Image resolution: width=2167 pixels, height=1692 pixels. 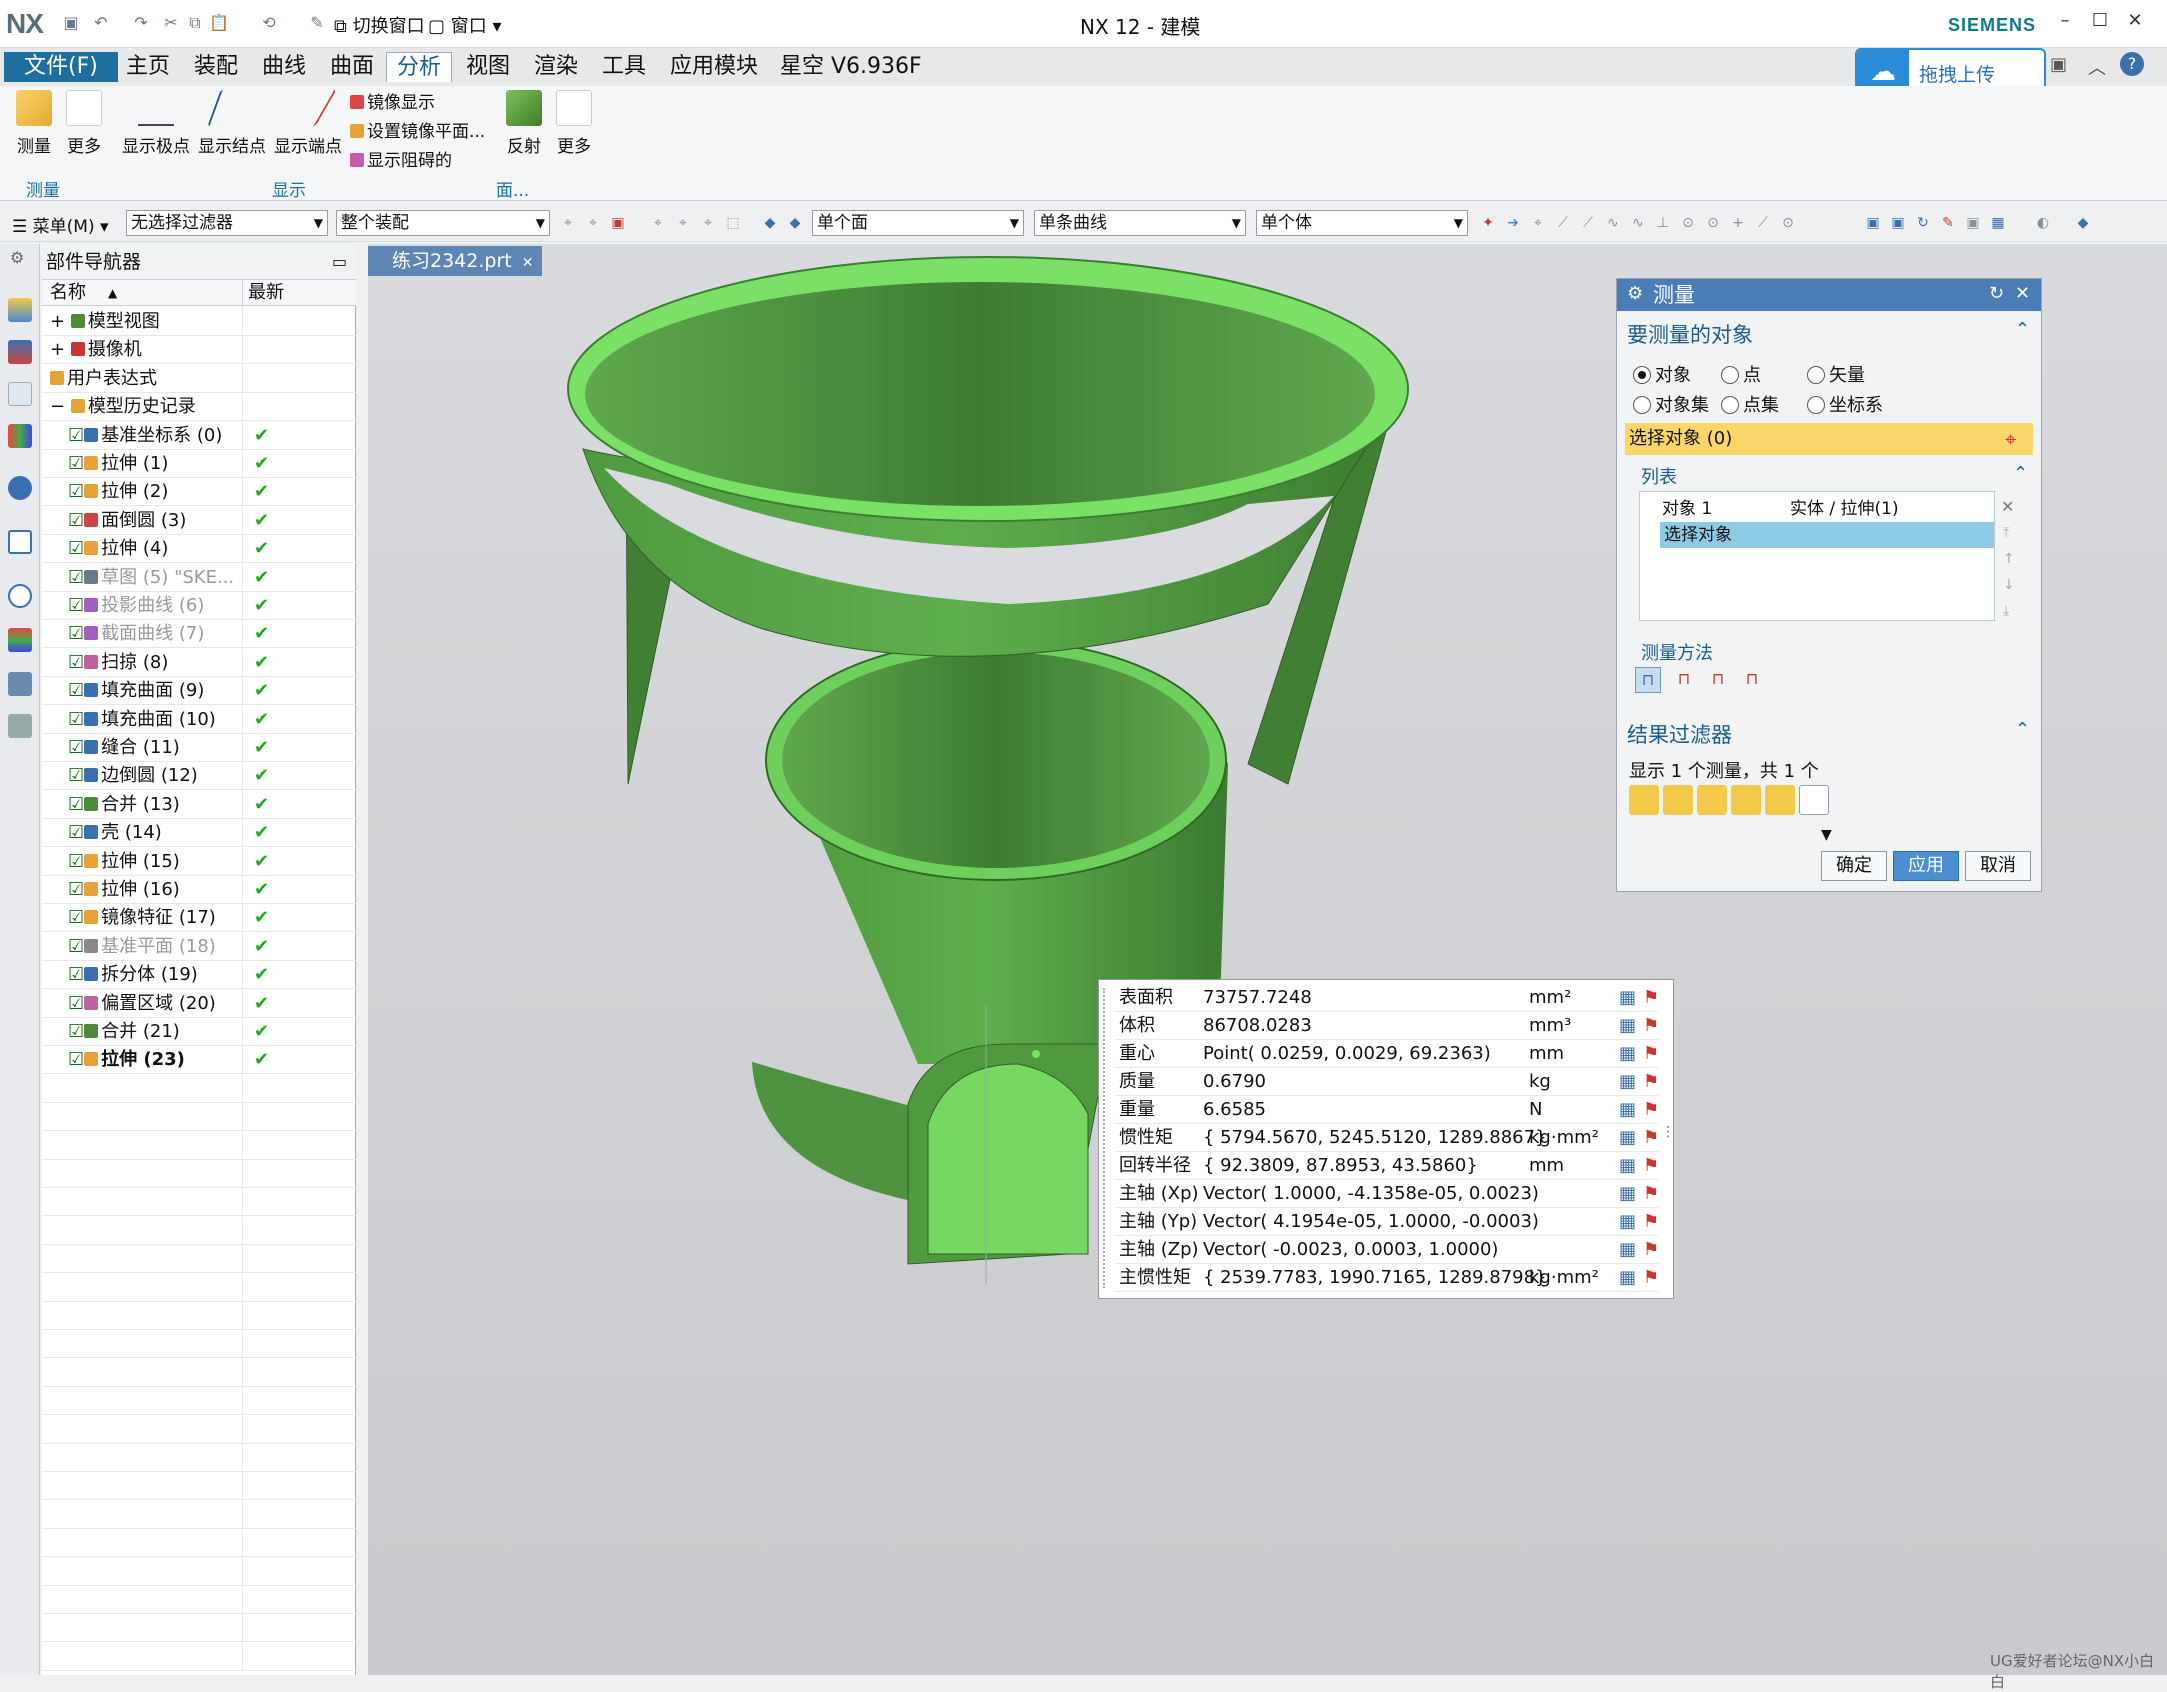 What do you see at coordinates (1926, 866) in the screenshot?
I see `apply-button: 应用` at bounding box center [1926, 866].